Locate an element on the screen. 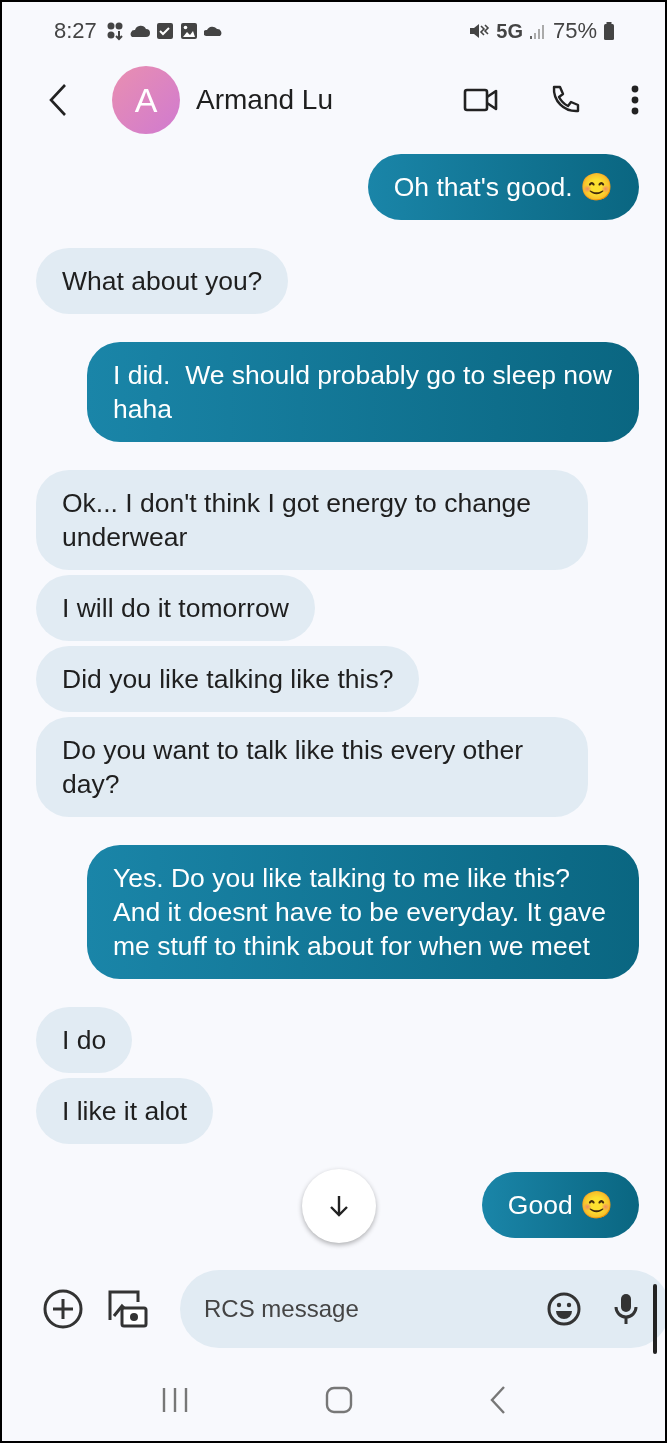 This screenshot has height=1443, width=667. network-label: 5G is located at coordinates (509, 31).